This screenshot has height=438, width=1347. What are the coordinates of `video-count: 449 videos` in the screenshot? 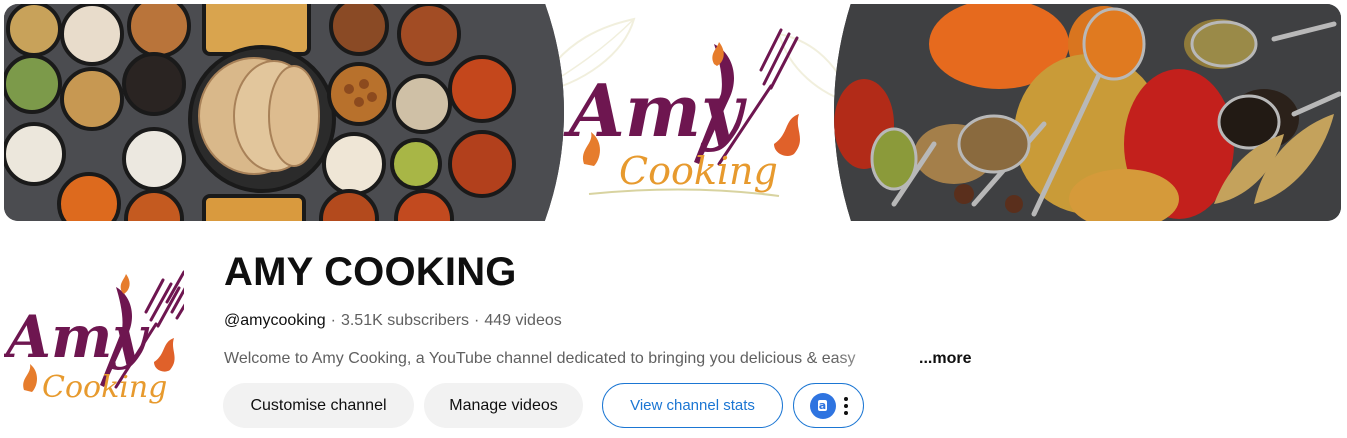 It's located at (523, 320).